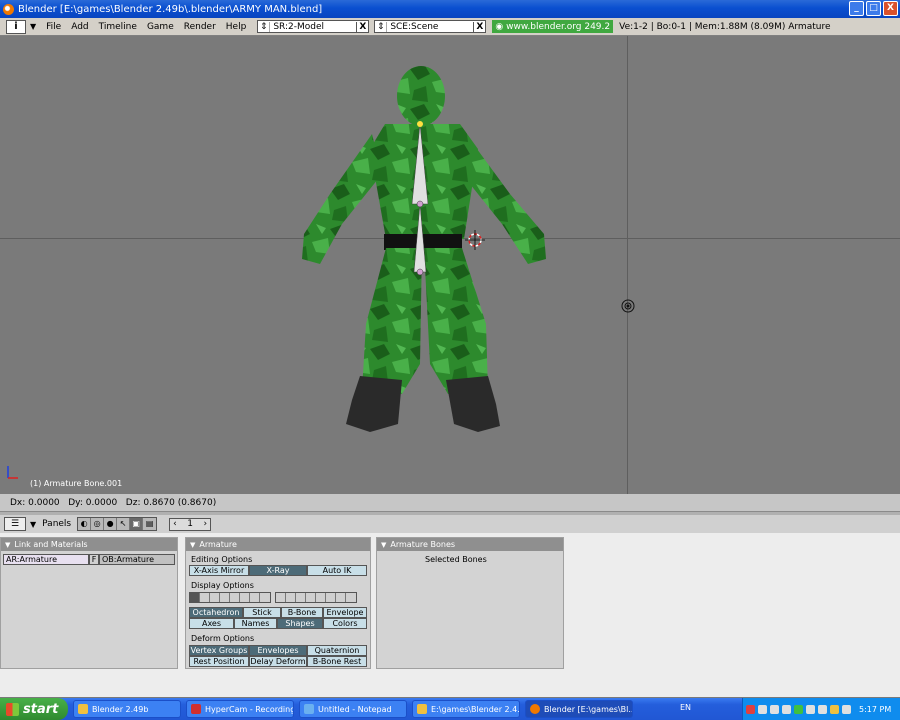  I want to click on scene-browse-icon: ⇕, so click(381, 26).